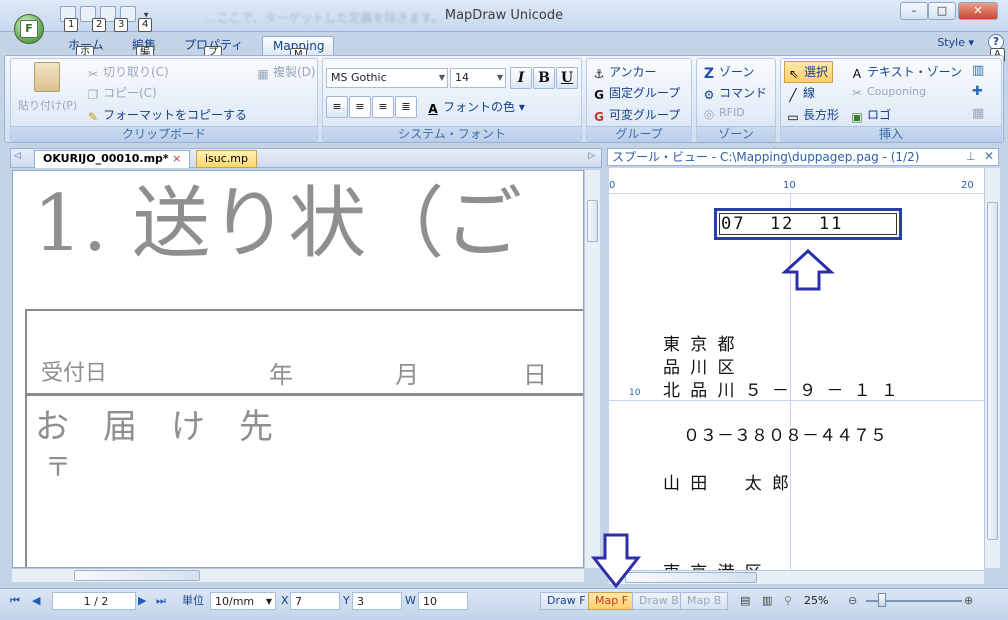  Describe the element at coordinates (734, 93) in the screenshot. I see `command-button: ⚙ コマンド` at that location.